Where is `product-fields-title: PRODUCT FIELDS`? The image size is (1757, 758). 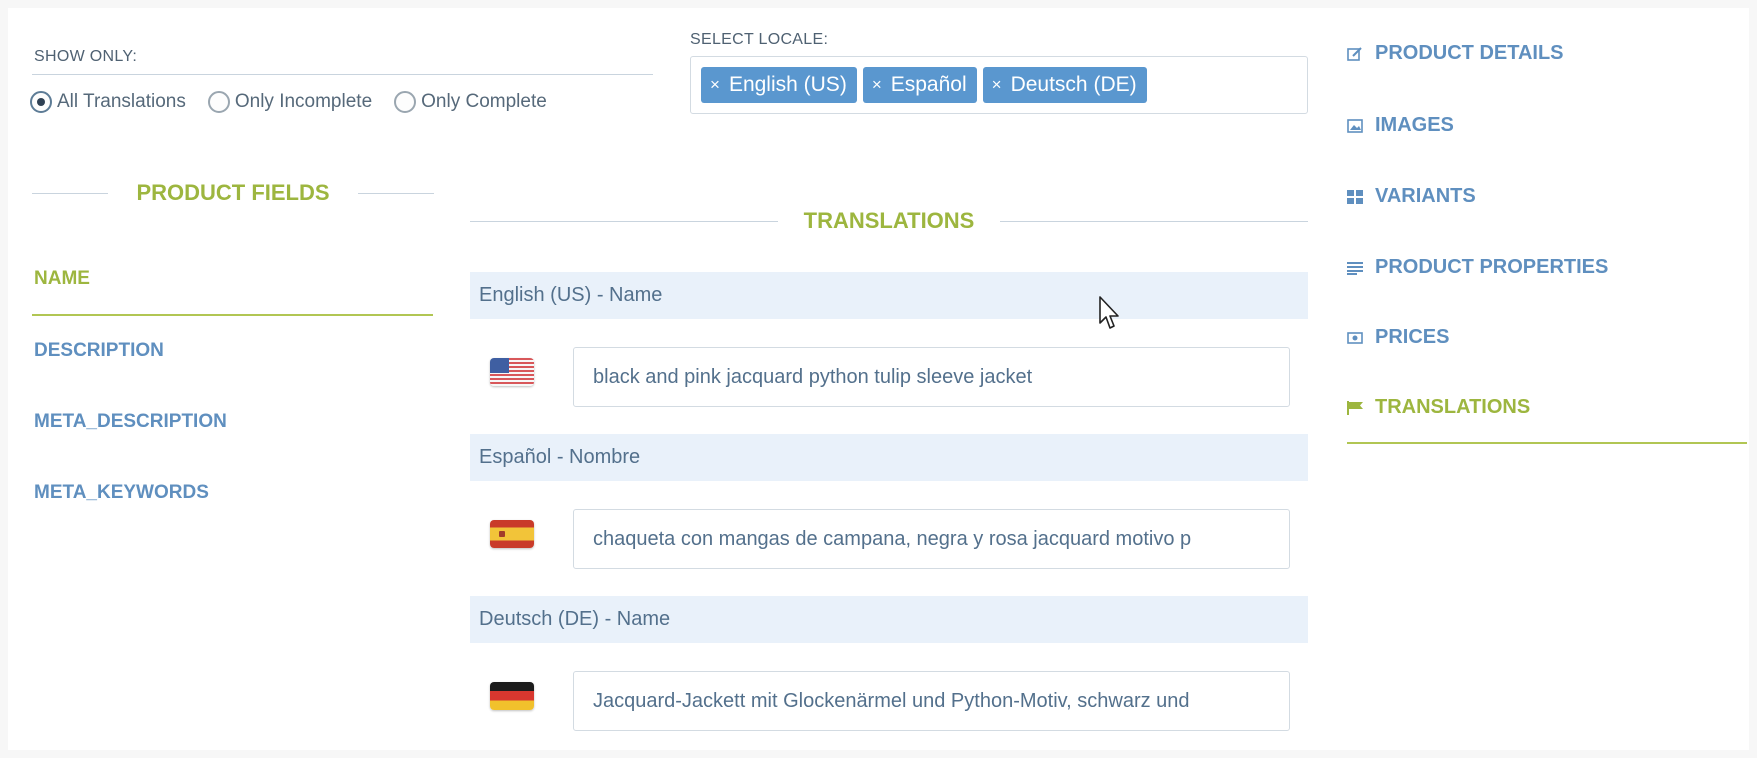
product-fields-title: PRODUCT FIELDS is located at coordinates (233, 192).